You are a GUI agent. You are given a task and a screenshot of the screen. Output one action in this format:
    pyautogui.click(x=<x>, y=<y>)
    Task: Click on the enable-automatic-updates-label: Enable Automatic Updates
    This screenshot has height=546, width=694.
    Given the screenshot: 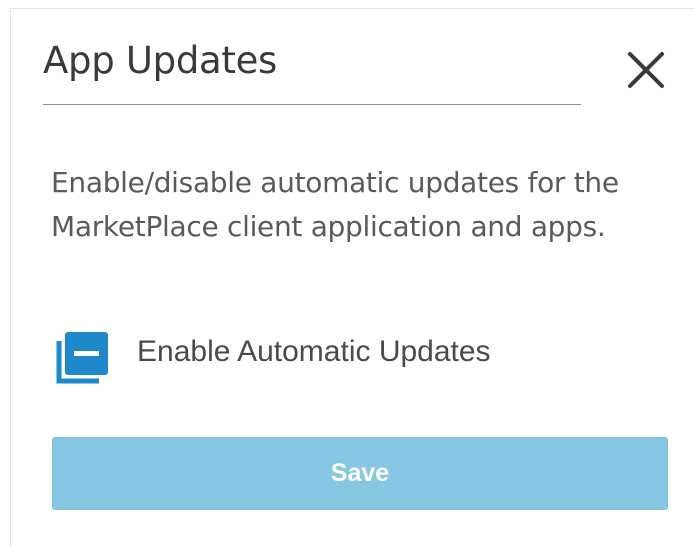 What is the action you would take?
    pyautogui.click(x=314, y=351)
    